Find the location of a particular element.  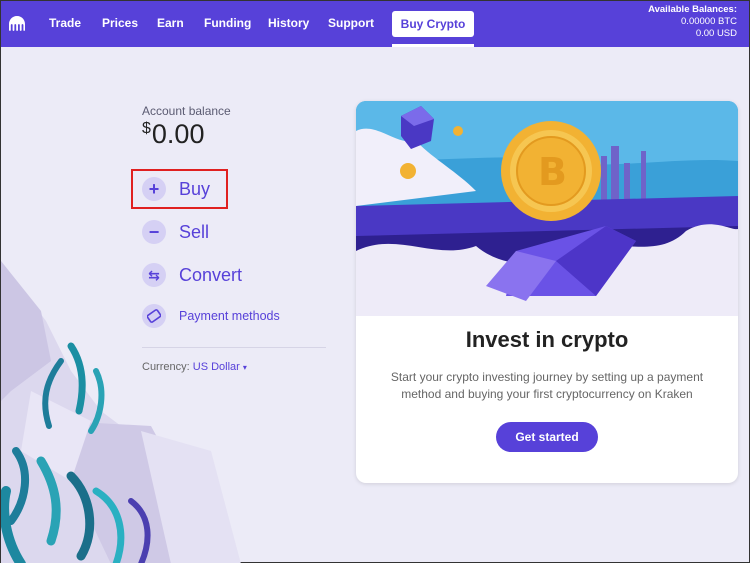

balance-usd: 0.00 USD is located at coordinates (716, 33).